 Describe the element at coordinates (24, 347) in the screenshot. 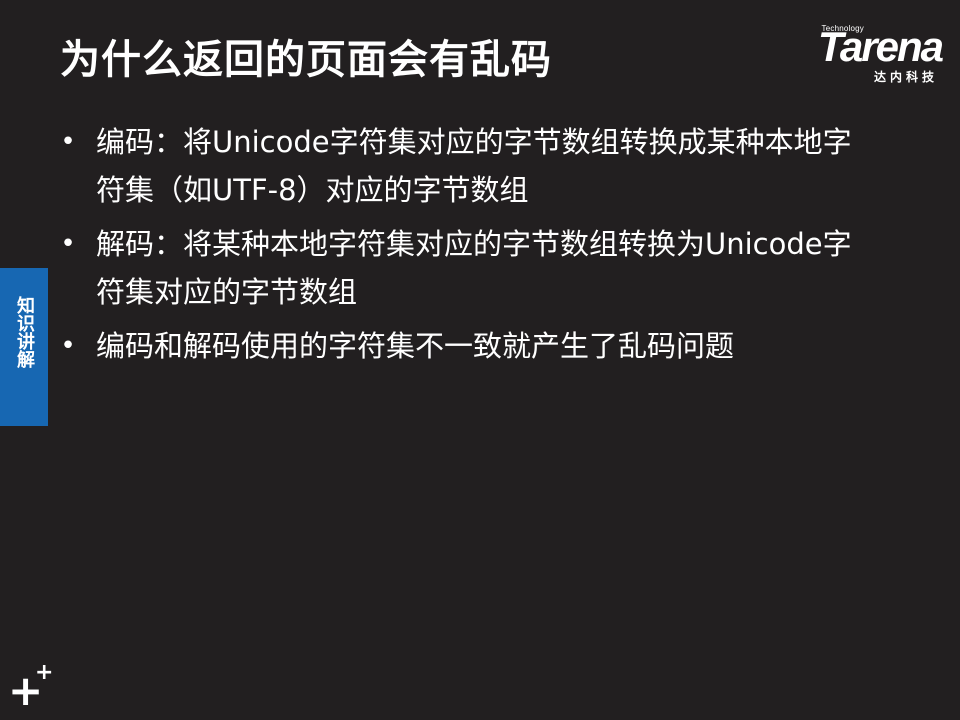

I see `section-badge: 知识讲解` at that location.